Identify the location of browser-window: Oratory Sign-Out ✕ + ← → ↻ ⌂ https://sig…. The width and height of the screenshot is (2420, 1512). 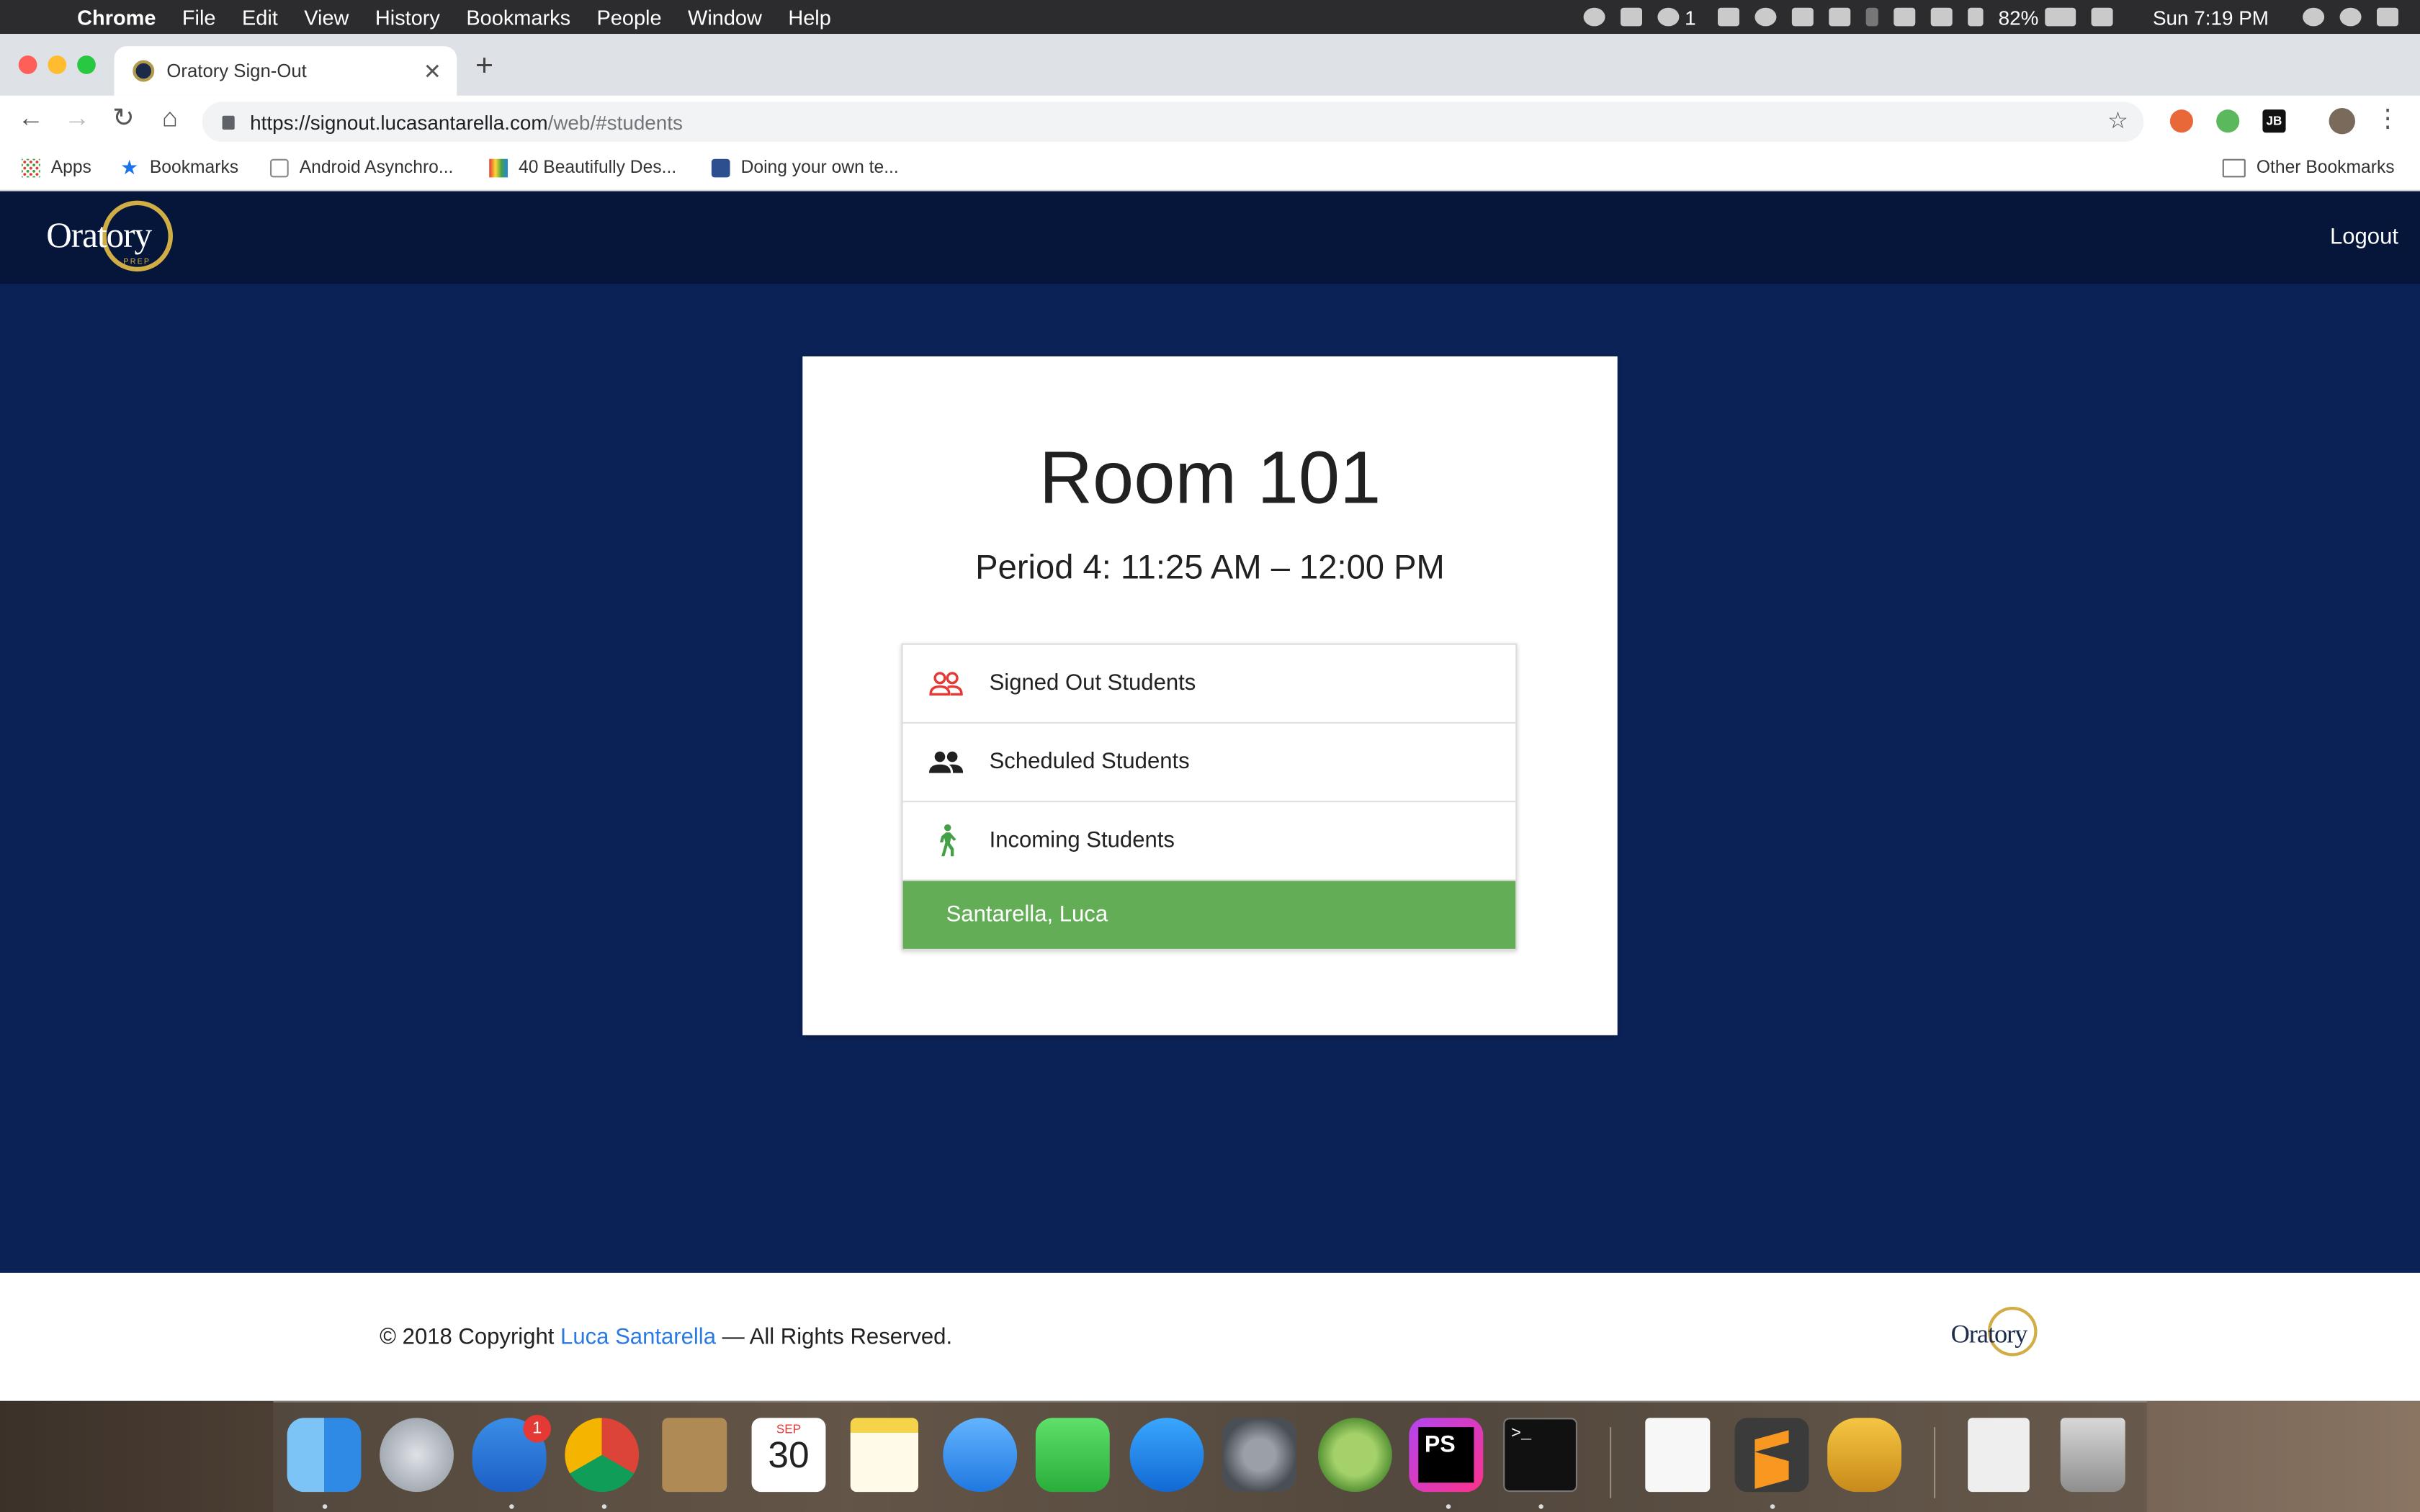
(1210, 113).